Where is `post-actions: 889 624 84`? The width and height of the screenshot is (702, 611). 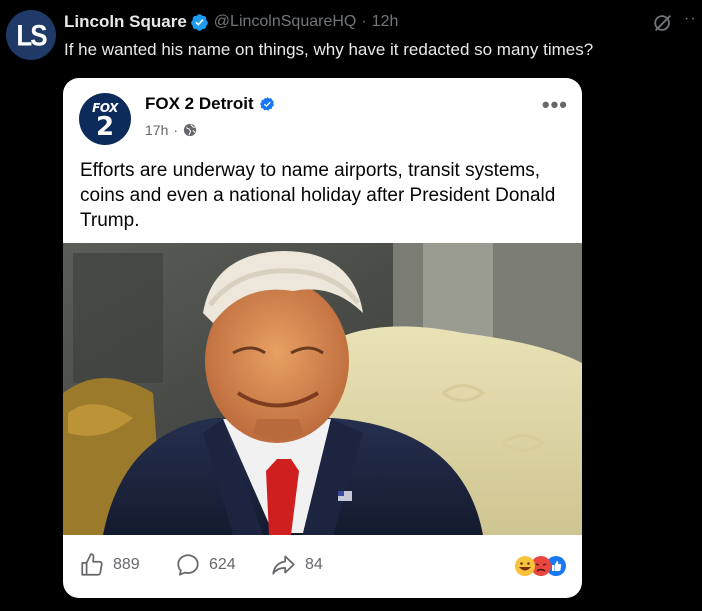 post-actions: 889 624 84 is located at coordinates (322, 566).